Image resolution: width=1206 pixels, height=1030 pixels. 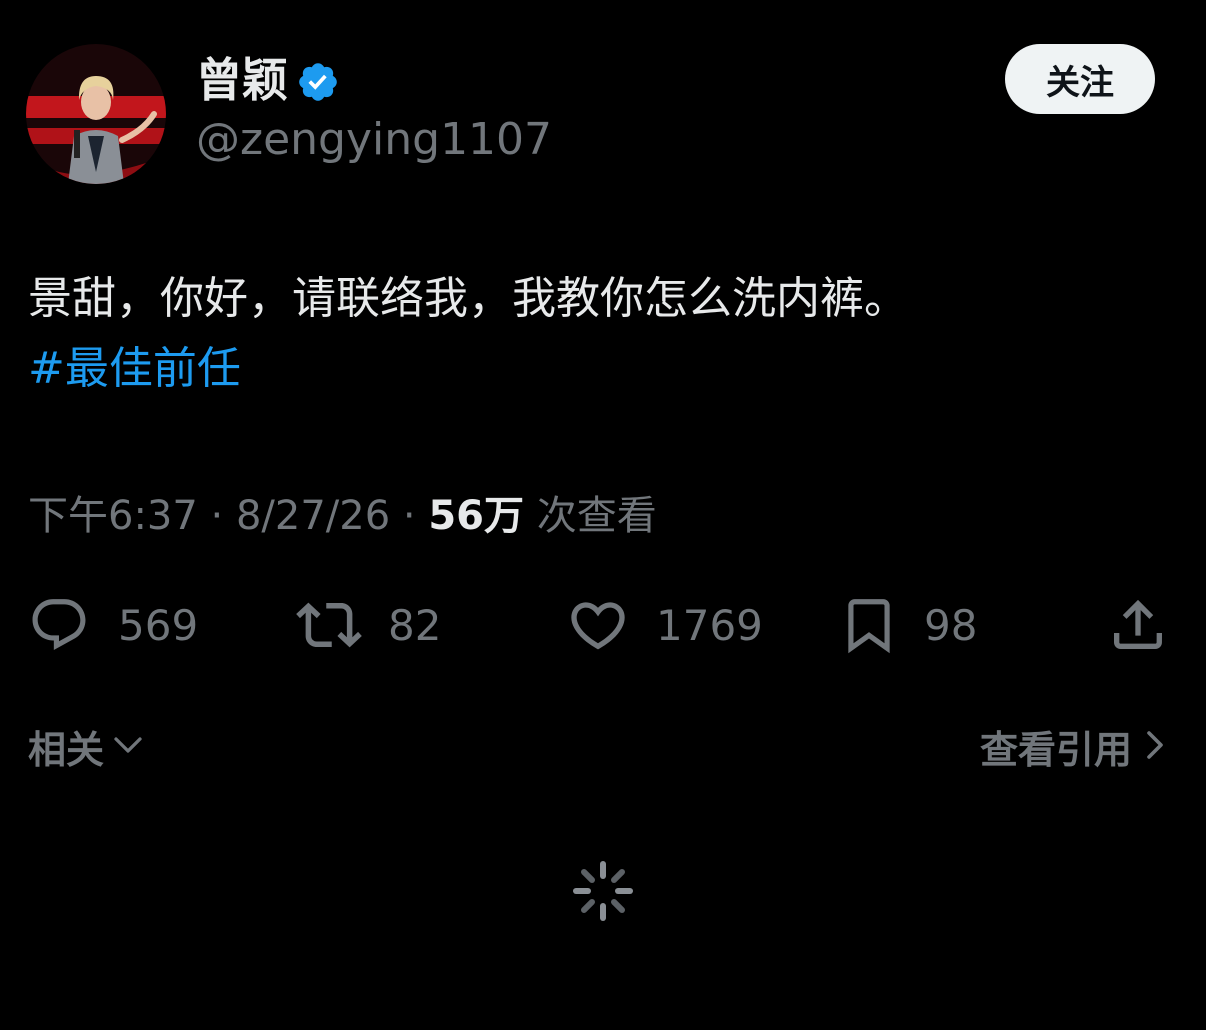 What do you see at coordinates (1155, 750) in the screenshot?
I see `chevron-right-icon` at bounding box center [1155, 750].